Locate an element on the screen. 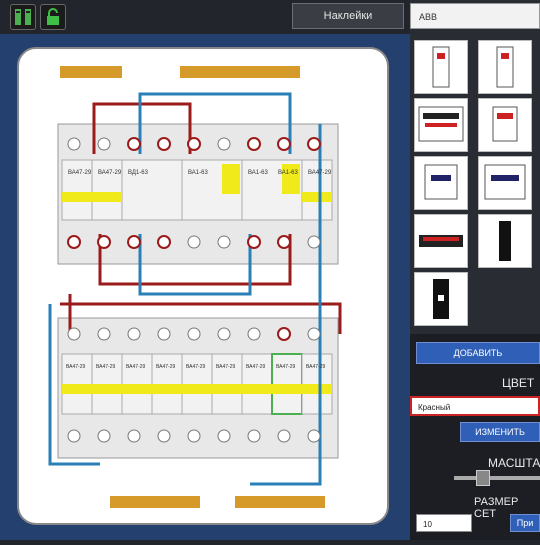 The width and height of the screenshot is (540, 545). top-module-row is located at coordinates (197, 190).